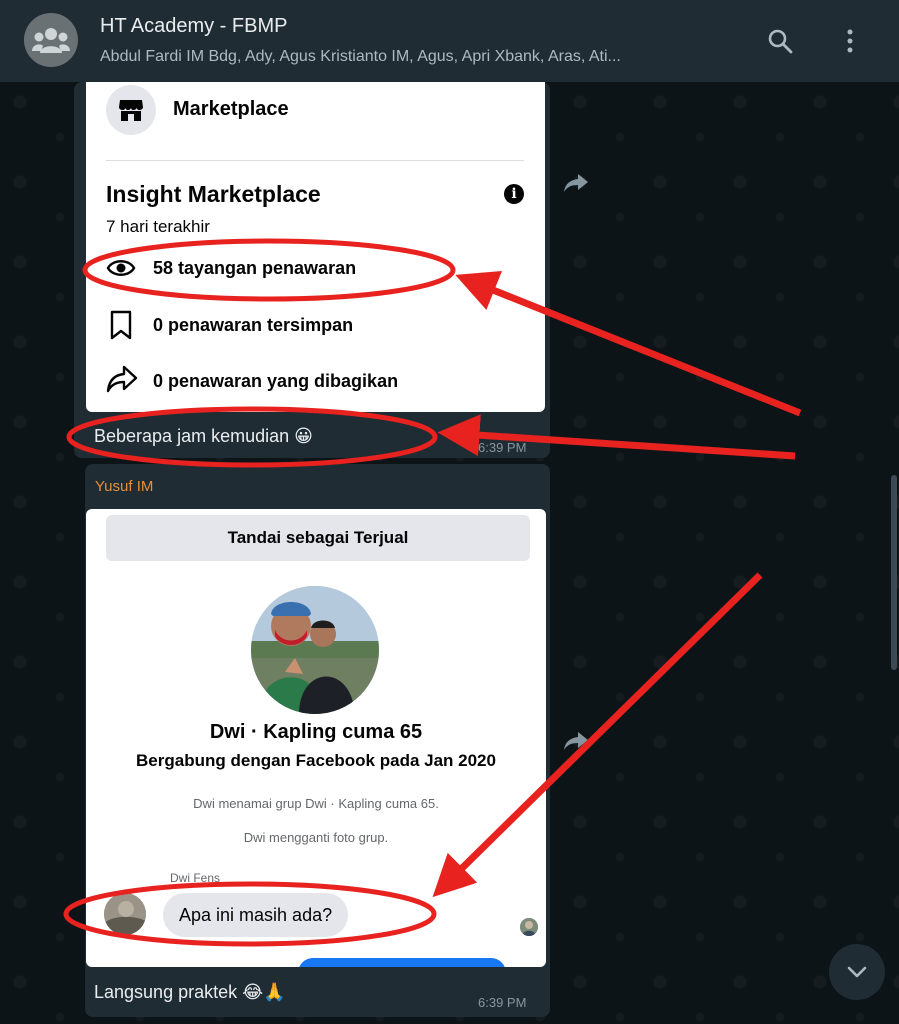 This screenshot has width=899, height=1024. Describe the element at coordinates (252, 437) in the screenshot. I see `highlight-ellipse-caption` at that location.